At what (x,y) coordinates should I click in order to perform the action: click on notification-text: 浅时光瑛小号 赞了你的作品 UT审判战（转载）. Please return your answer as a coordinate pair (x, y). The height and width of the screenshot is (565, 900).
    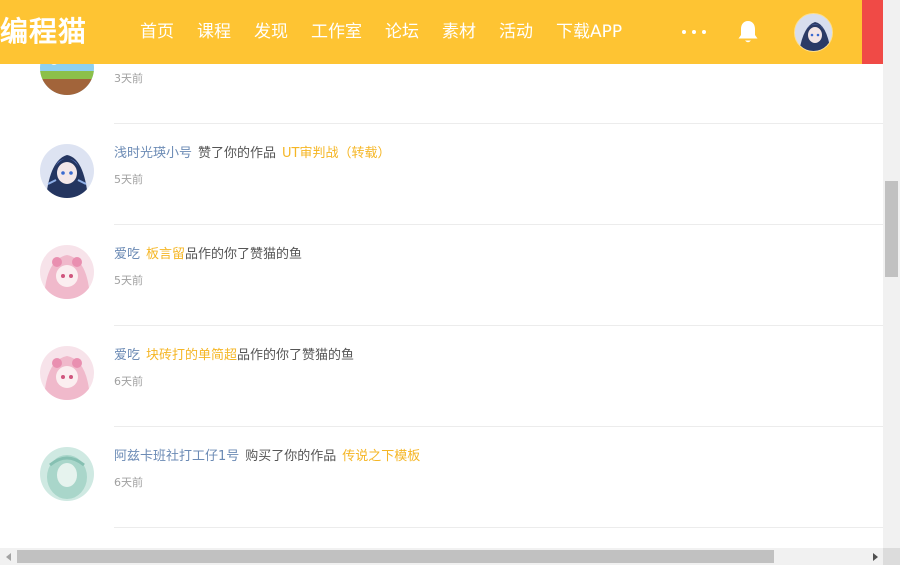
    Looking at the image, I should click on (252, 154).